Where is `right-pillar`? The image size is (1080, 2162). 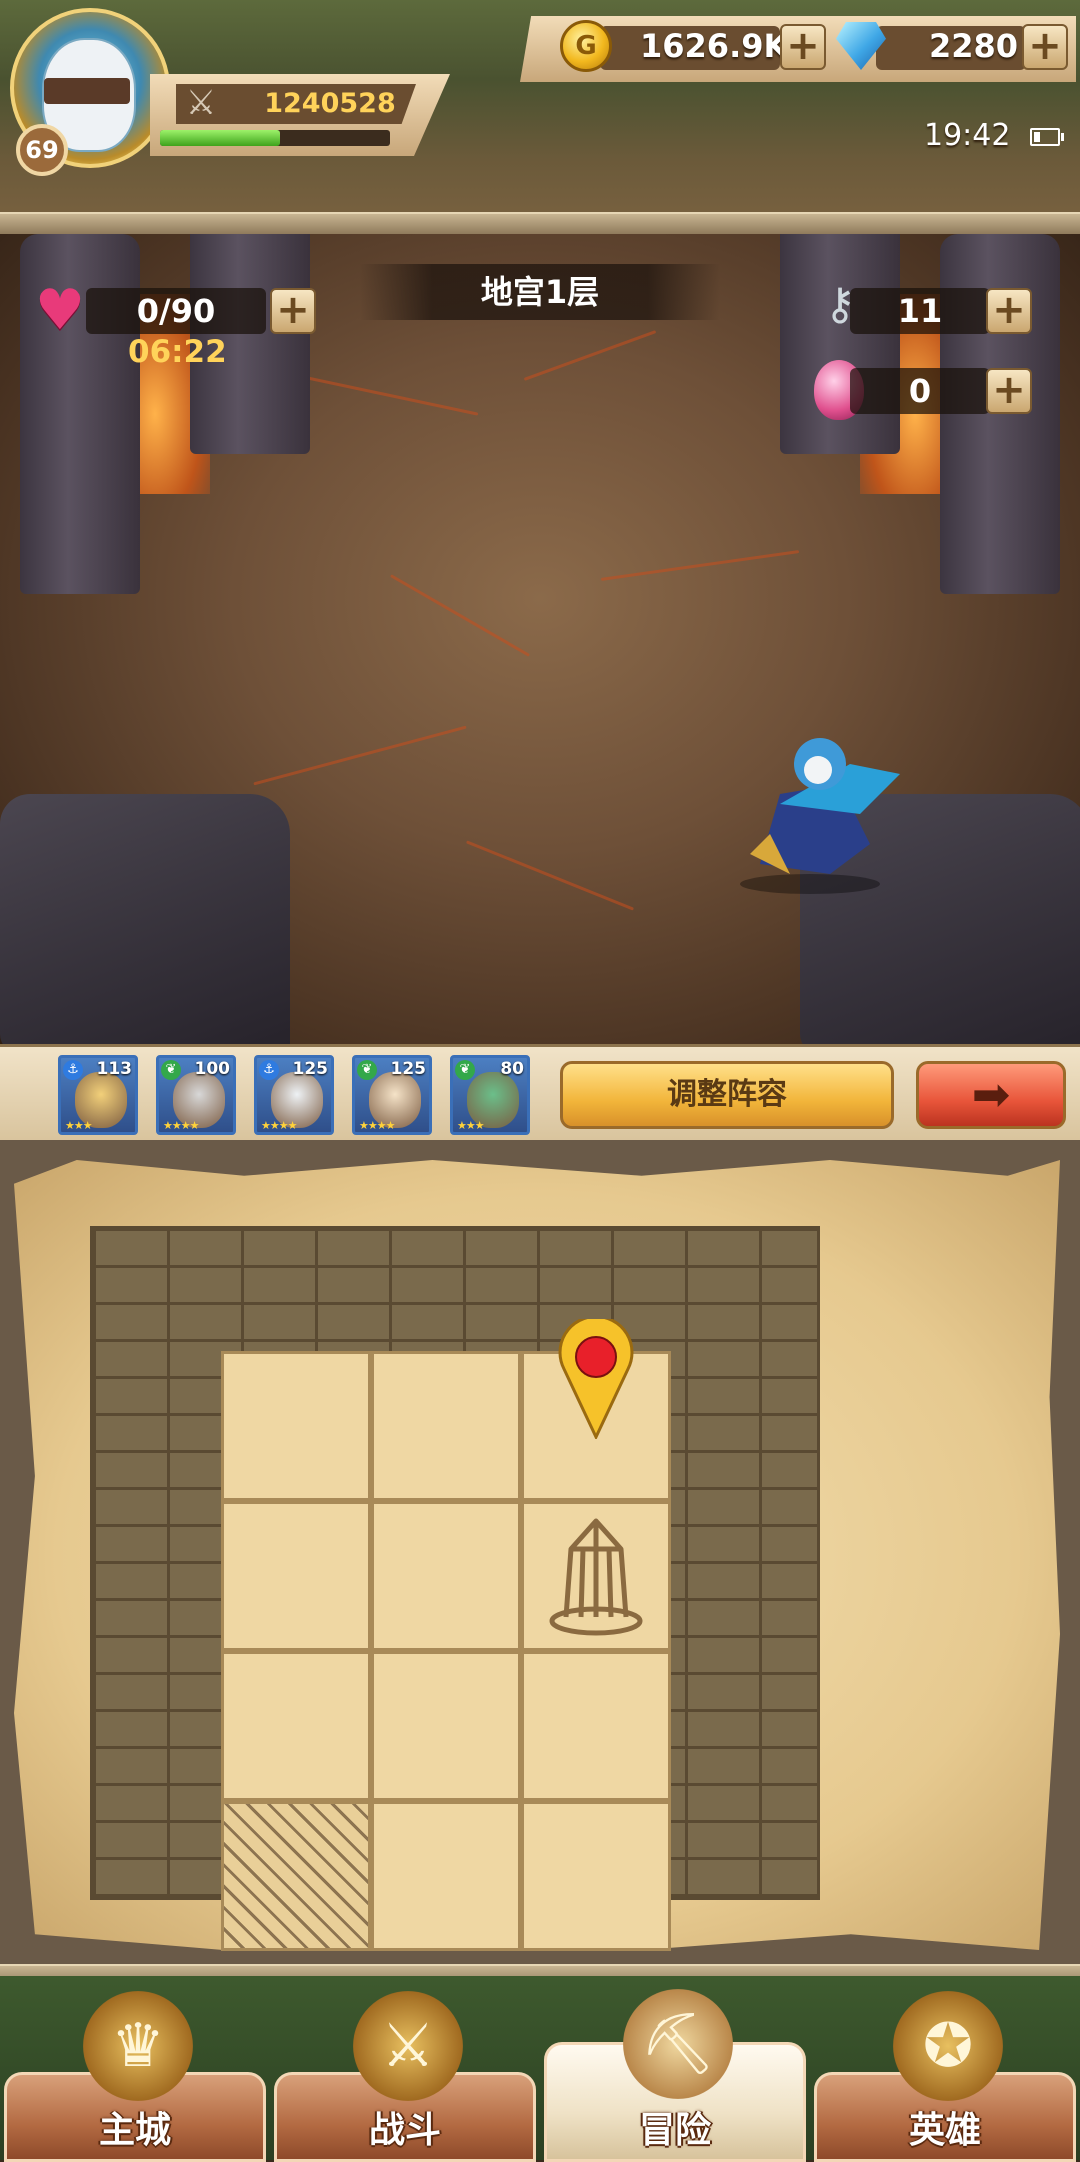 right-pillar is located at coordinates (840, 344).